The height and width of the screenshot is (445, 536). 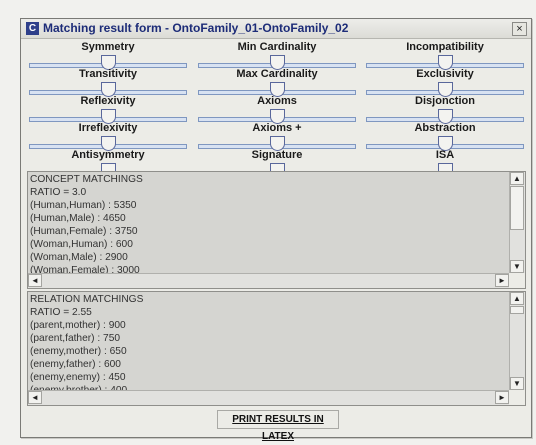 What do you see at coordinates (278, 426) in the screenshot?
I see `print-latex-button: PRINT RESULTS IN LATEX` at bounding box center [278, 426].